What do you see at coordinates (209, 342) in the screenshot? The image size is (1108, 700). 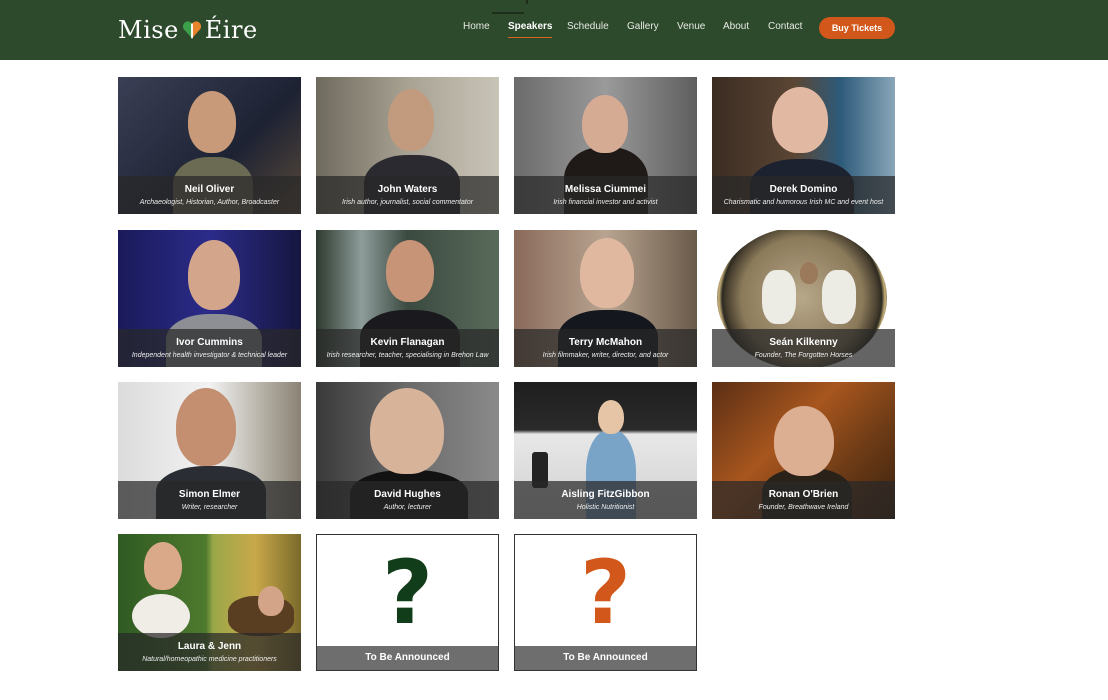 I see `speaker-name: Ivor Cummins` at bounding box center [209, 342].